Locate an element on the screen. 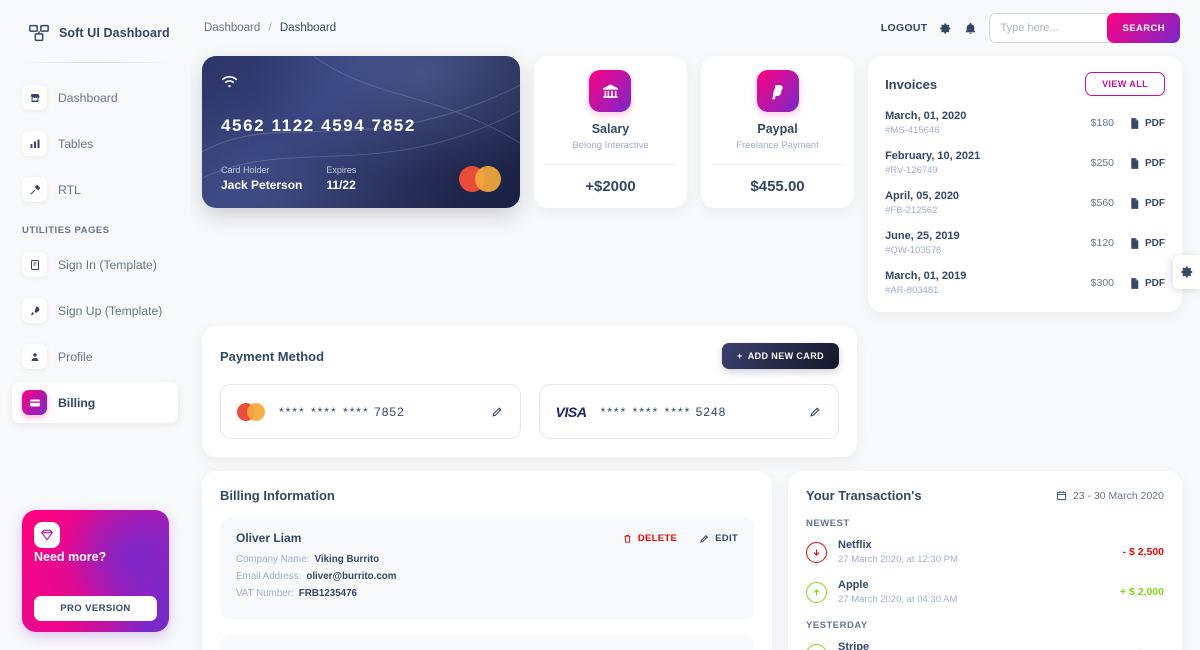 The height and width of the screenshot is (650, 1200). transaction-time: 27 March 2020, at 12:30 PM is located at coordinates (898, 559).